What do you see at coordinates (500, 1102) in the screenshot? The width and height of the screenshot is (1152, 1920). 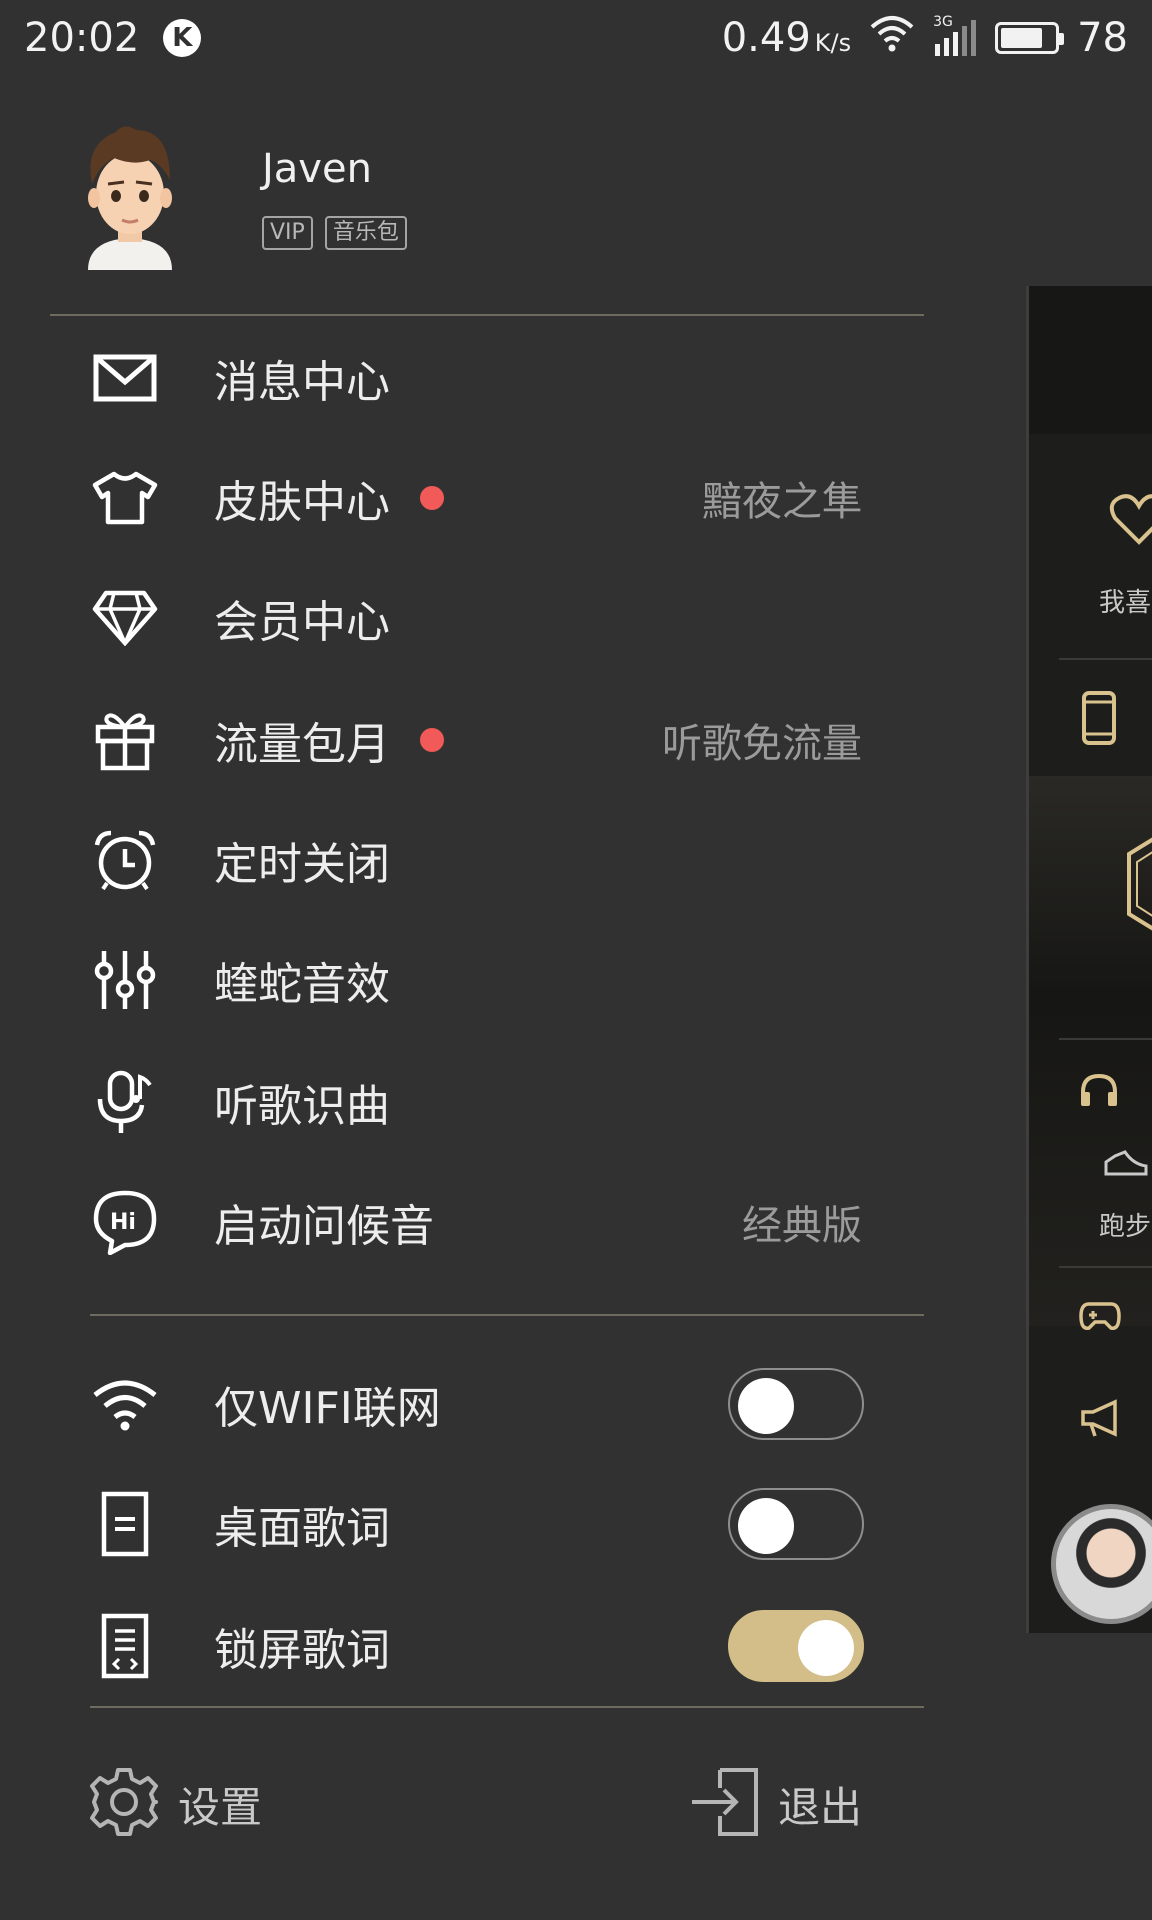 I see `menu-item-song-recognition: 听歌识曲` at bounding box center [500, 1102].